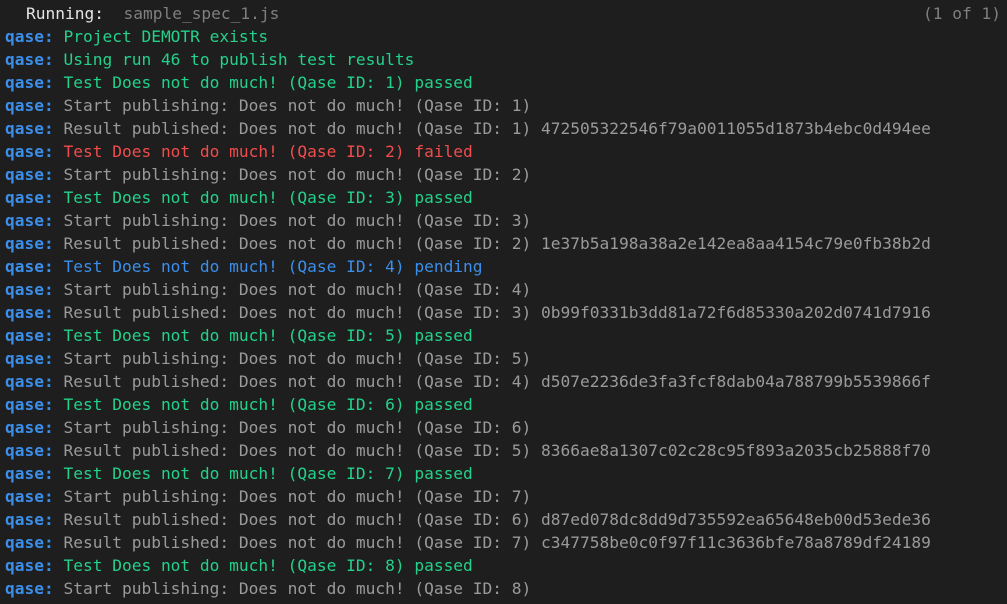 The height and width of the screenshot is (604, 1007). Describe the element at coordinates (239, 59) in the screenshot. I see `log-message: Using run 46 to publish test results` at that location.